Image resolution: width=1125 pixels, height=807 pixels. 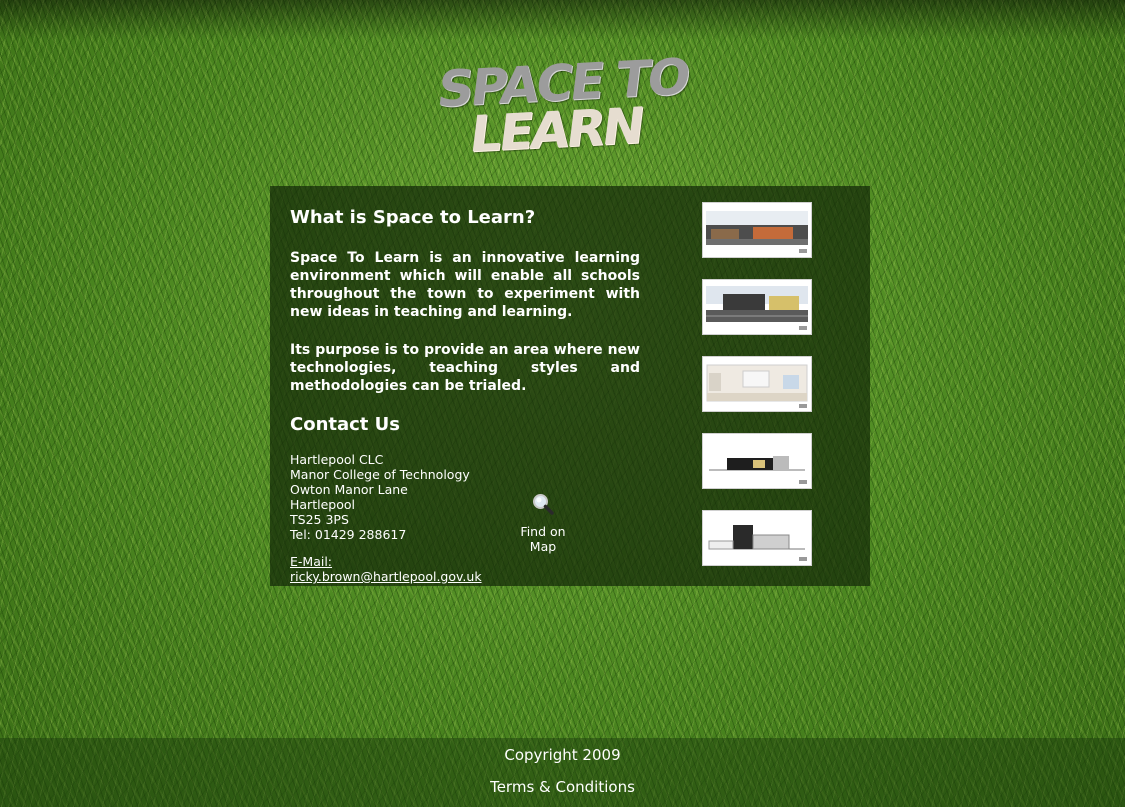 I want to click on contact-heading: Contact Us, so click(x=345, y=424).